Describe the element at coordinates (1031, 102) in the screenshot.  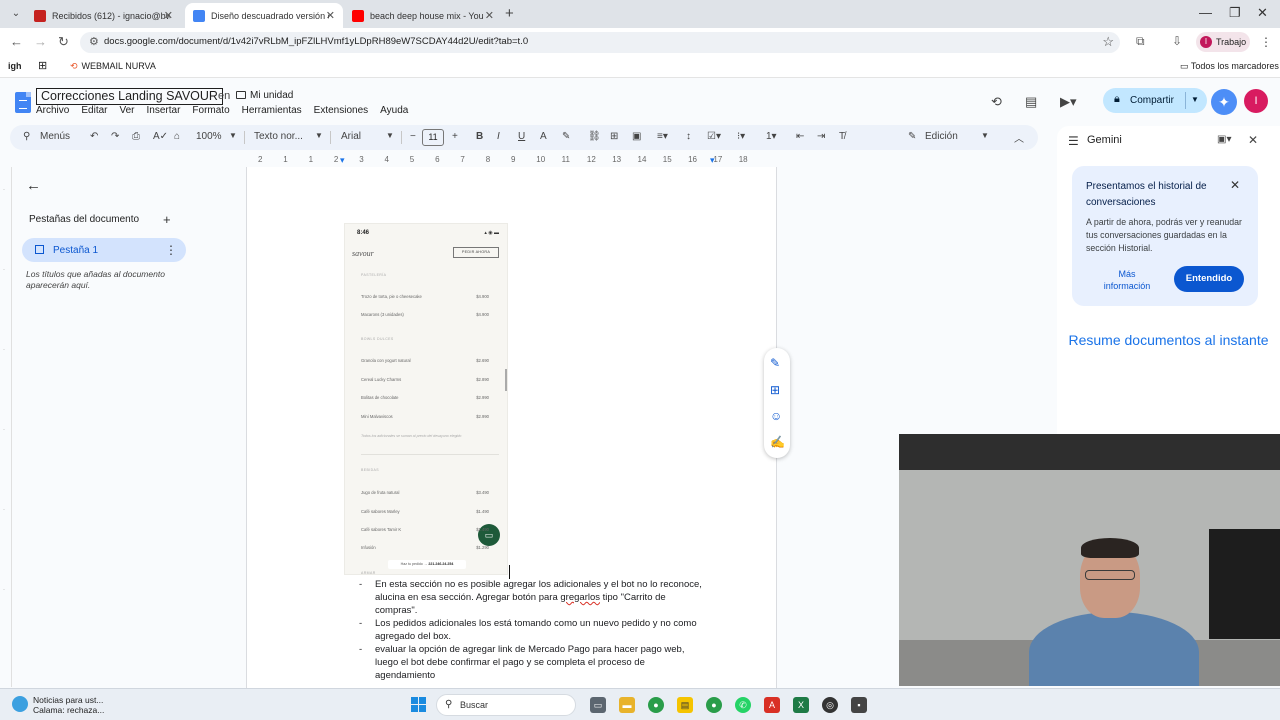
I see `comments-icon: ▤` at that location.